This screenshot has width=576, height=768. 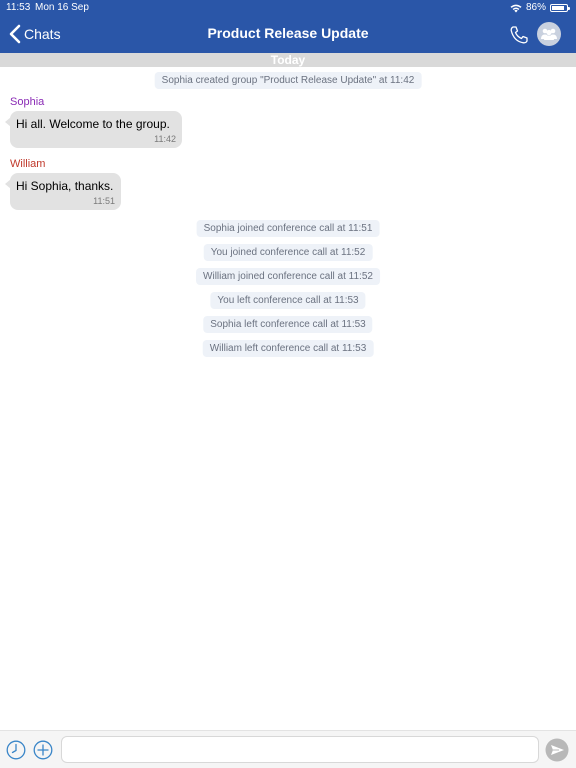 I want to click on call-event: You joined conference call at 11:52, so click(x=288, y=252).